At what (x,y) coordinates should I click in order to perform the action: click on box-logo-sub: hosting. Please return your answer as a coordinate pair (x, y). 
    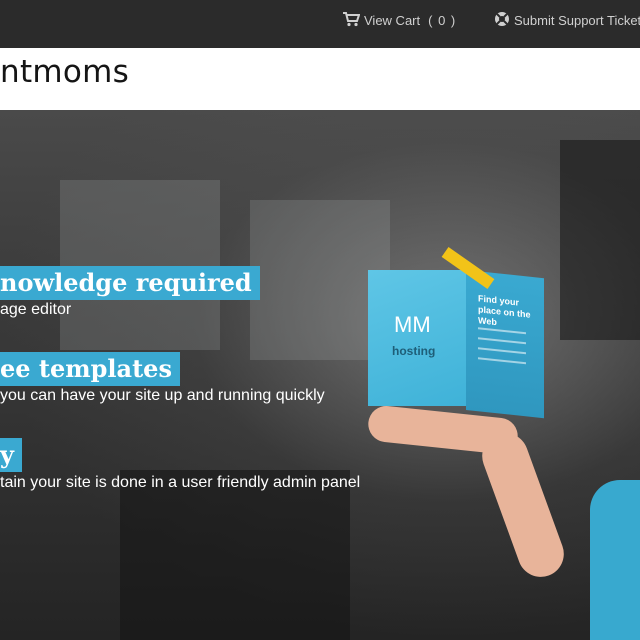
    Looking at the image, I should click on (414, 351).